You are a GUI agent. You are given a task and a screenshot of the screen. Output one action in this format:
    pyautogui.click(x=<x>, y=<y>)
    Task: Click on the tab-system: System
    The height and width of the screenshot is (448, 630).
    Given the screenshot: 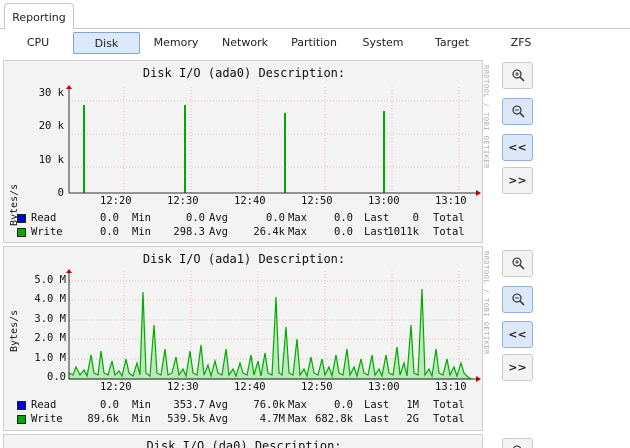 What is the action you would take?
    pyautogui.click(x=383, y=43)
    